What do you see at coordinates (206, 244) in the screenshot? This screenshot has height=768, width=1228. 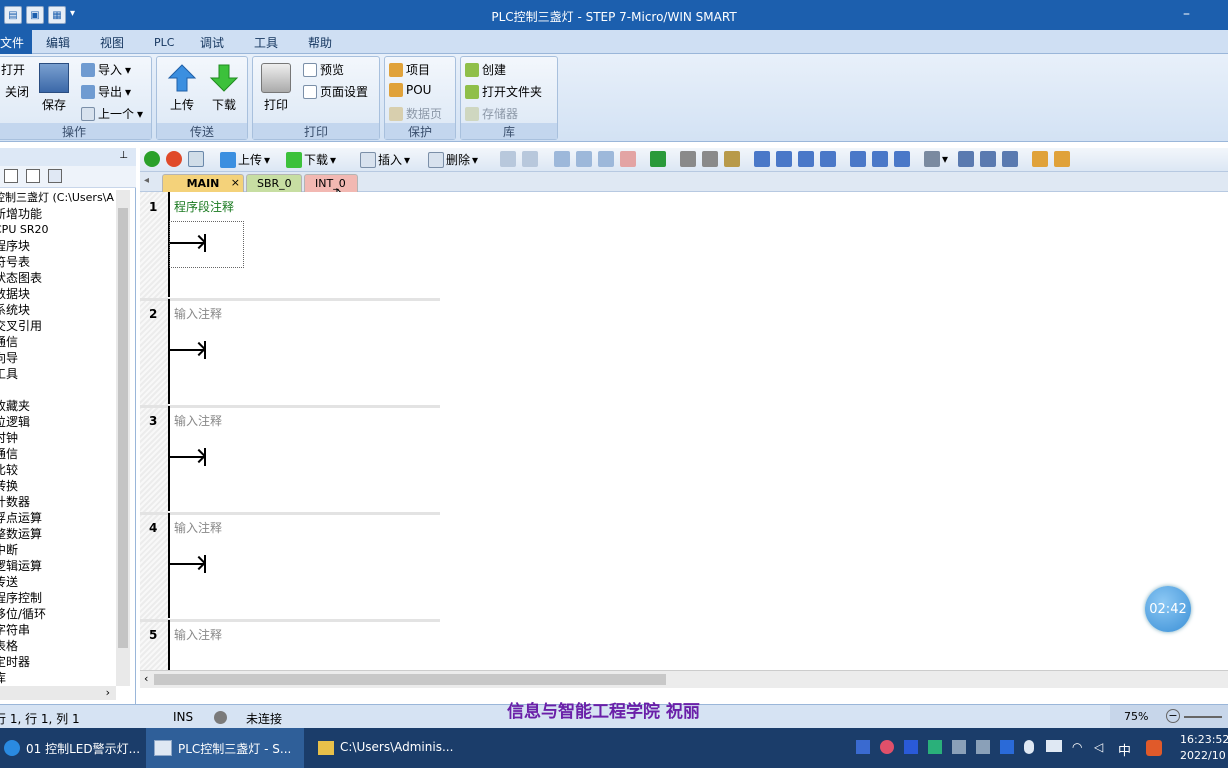 I see `cell-cursor` at bounding box center [206, 244].